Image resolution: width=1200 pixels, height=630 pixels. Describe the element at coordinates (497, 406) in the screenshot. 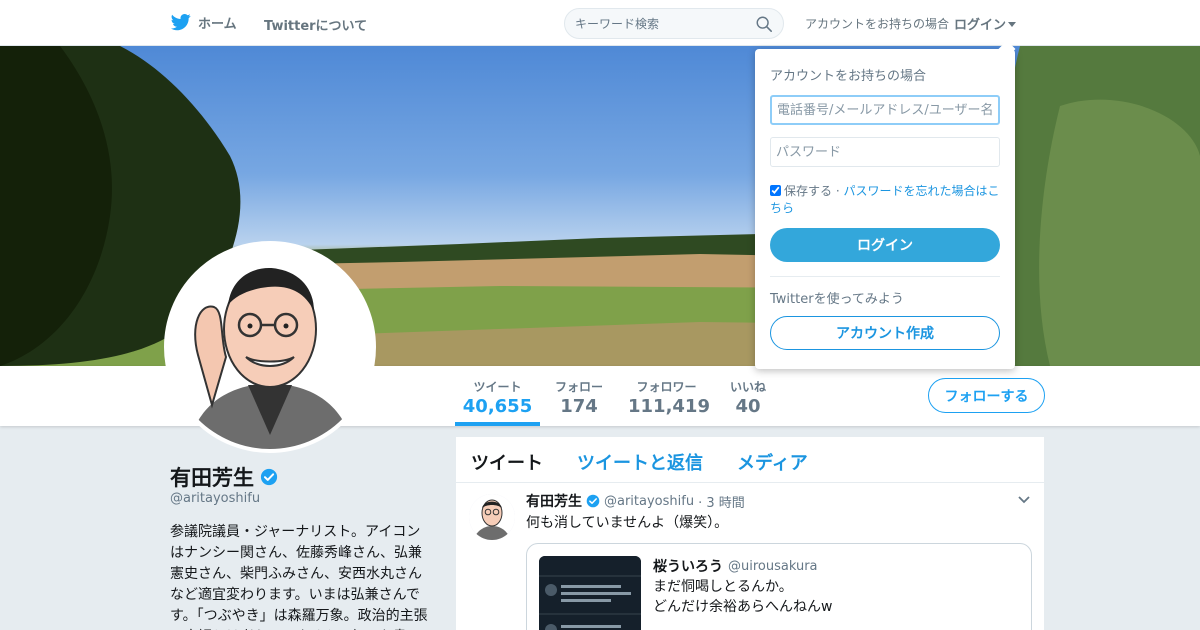

I see `stat-tweets-value: 40,655` at that location.